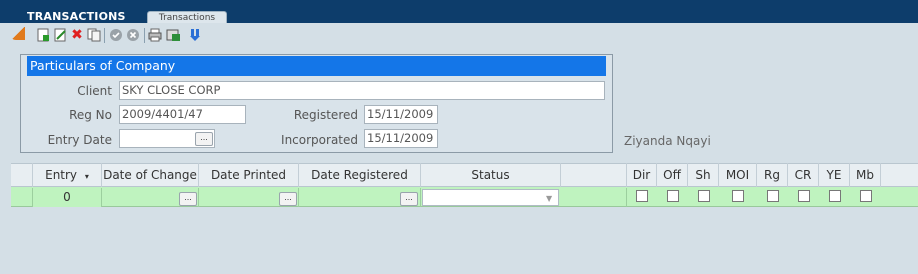  Describe the element at coordinates (491, 175) in the screenshot. I see `column-header-status: Status` at that location.